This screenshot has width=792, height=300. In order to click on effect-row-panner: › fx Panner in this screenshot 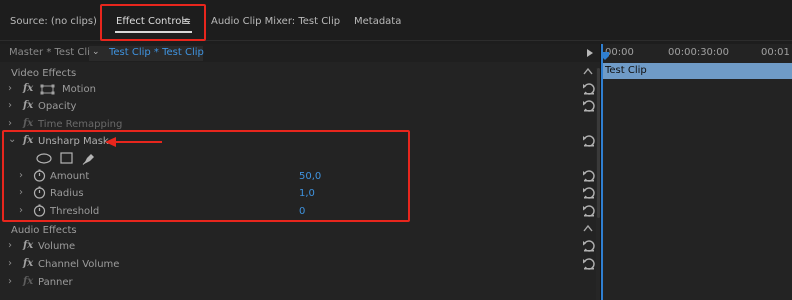, I will do `click(300, 282)`.